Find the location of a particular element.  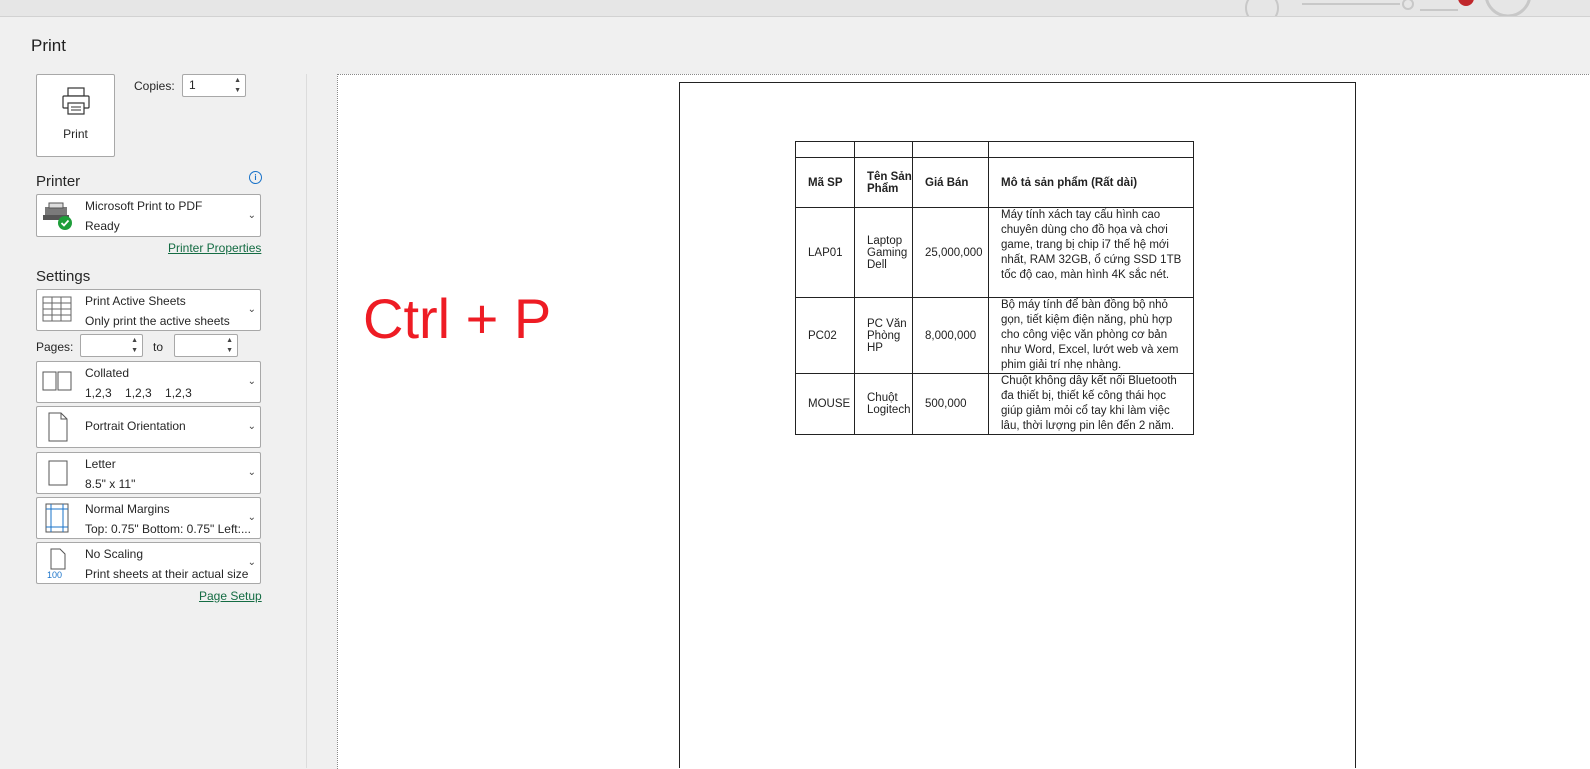

copies-label: Copies: is located at coordinates (154, 86).